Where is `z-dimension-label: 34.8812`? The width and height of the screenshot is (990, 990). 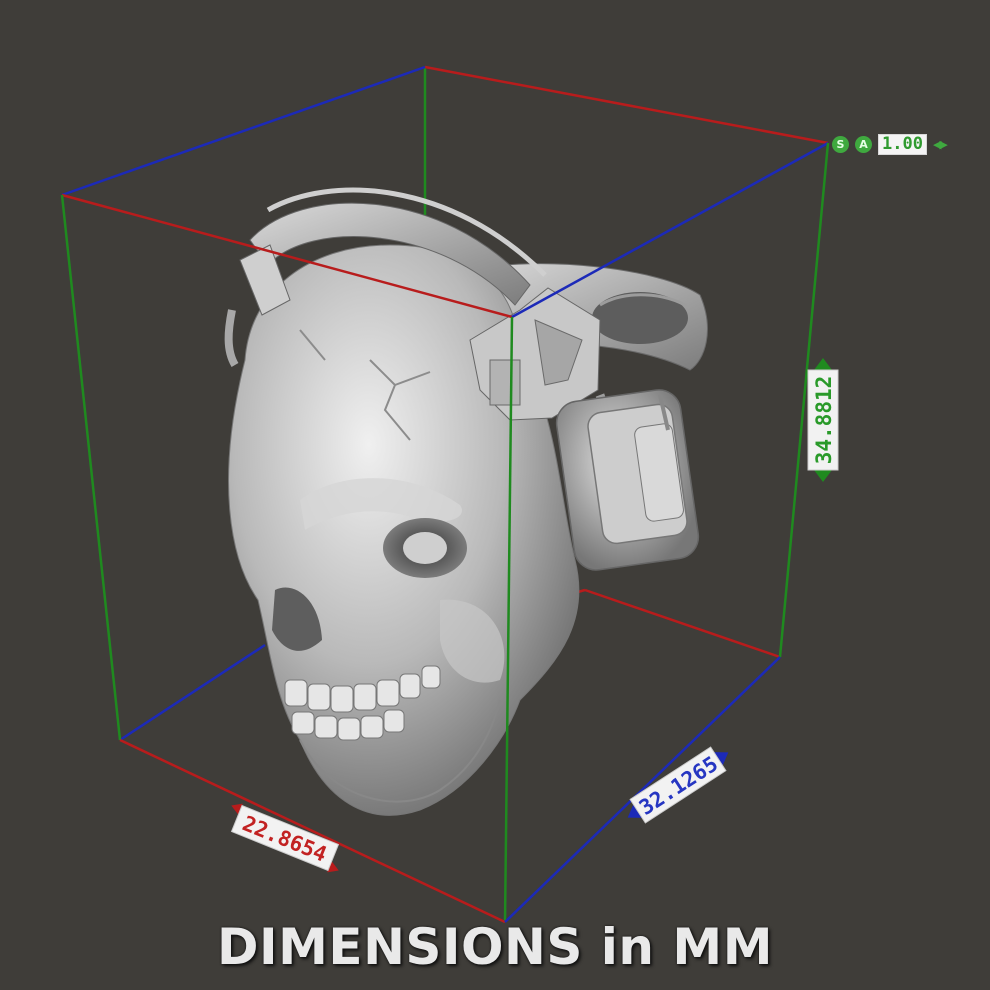 z-dimension-label: 34.8812 is located at coordinates (823, 420).